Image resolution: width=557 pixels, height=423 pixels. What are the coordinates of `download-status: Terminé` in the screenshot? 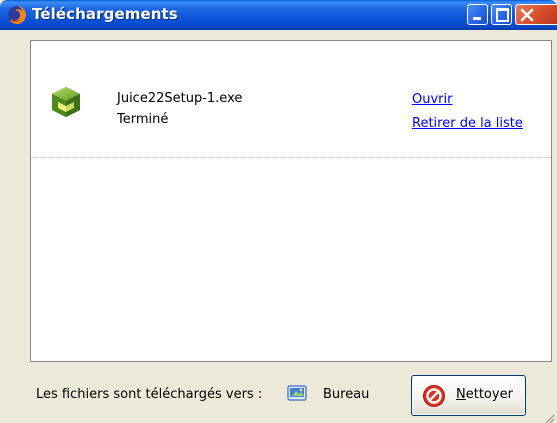 It's located at (143, 119).